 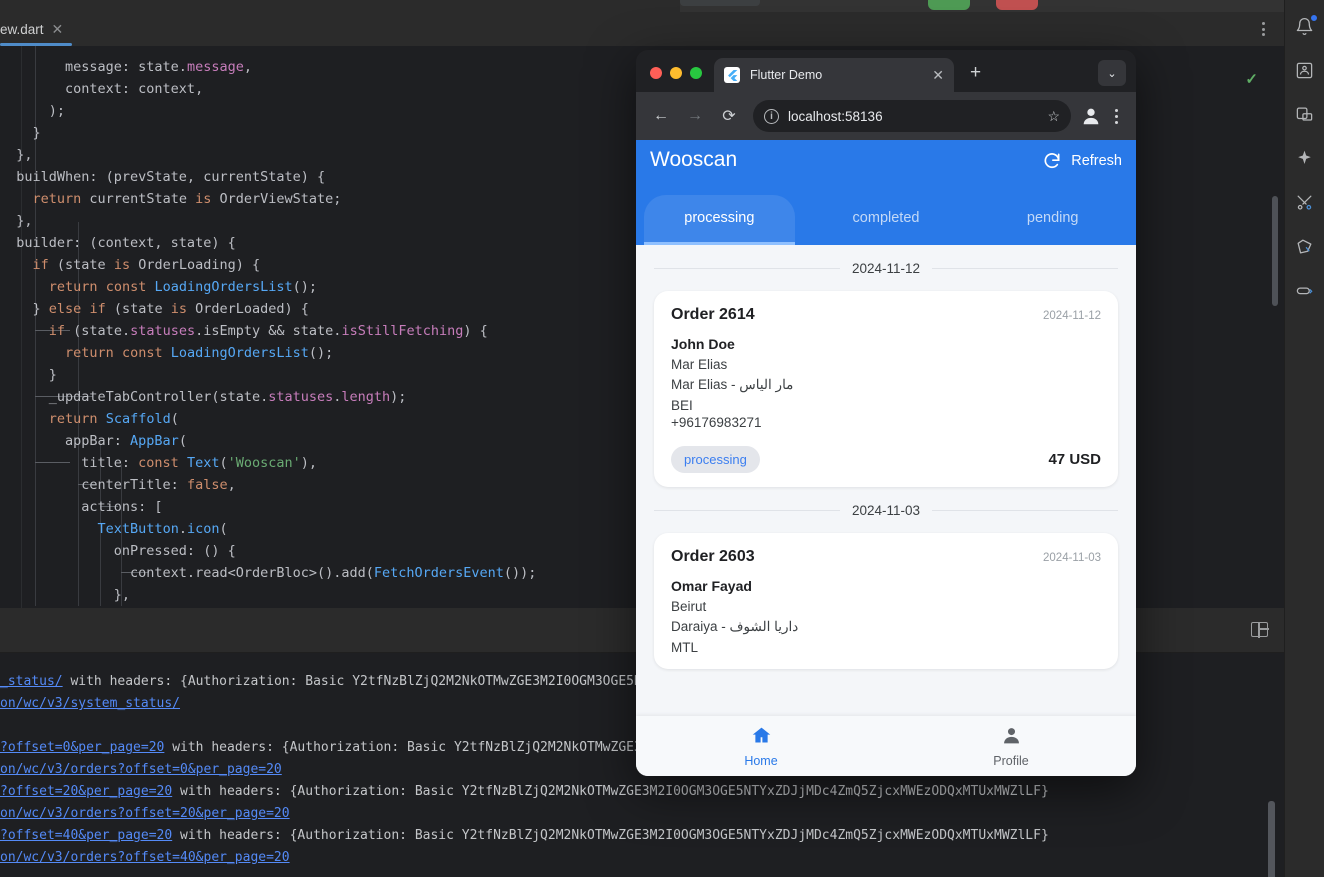 What do you see at coordinates (1263, 29) in the screenshot?
I see `more-options-icon` at bounding box center [1263, 29].